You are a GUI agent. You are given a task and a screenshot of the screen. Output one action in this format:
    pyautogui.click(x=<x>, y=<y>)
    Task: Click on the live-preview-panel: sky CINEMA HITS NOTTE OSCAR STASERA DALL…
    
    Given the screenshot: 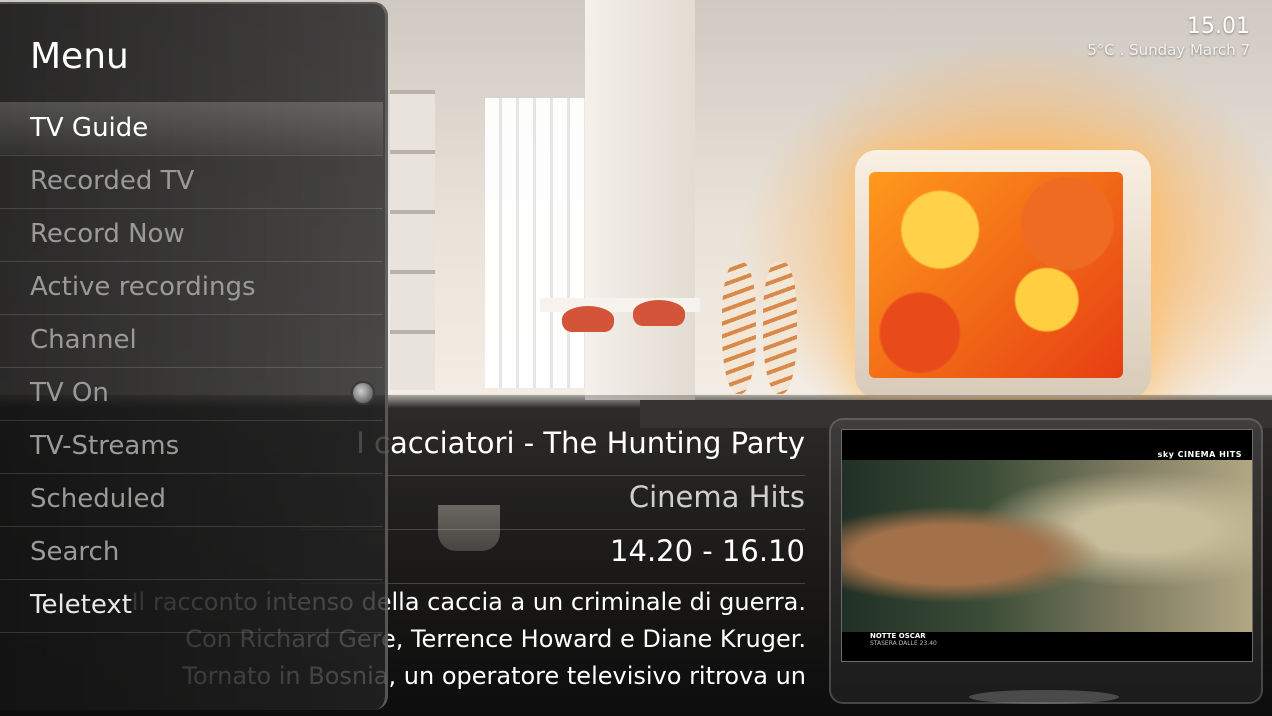 What is the action you would take?
    pyautogui.click(x=1046, y=561)
    